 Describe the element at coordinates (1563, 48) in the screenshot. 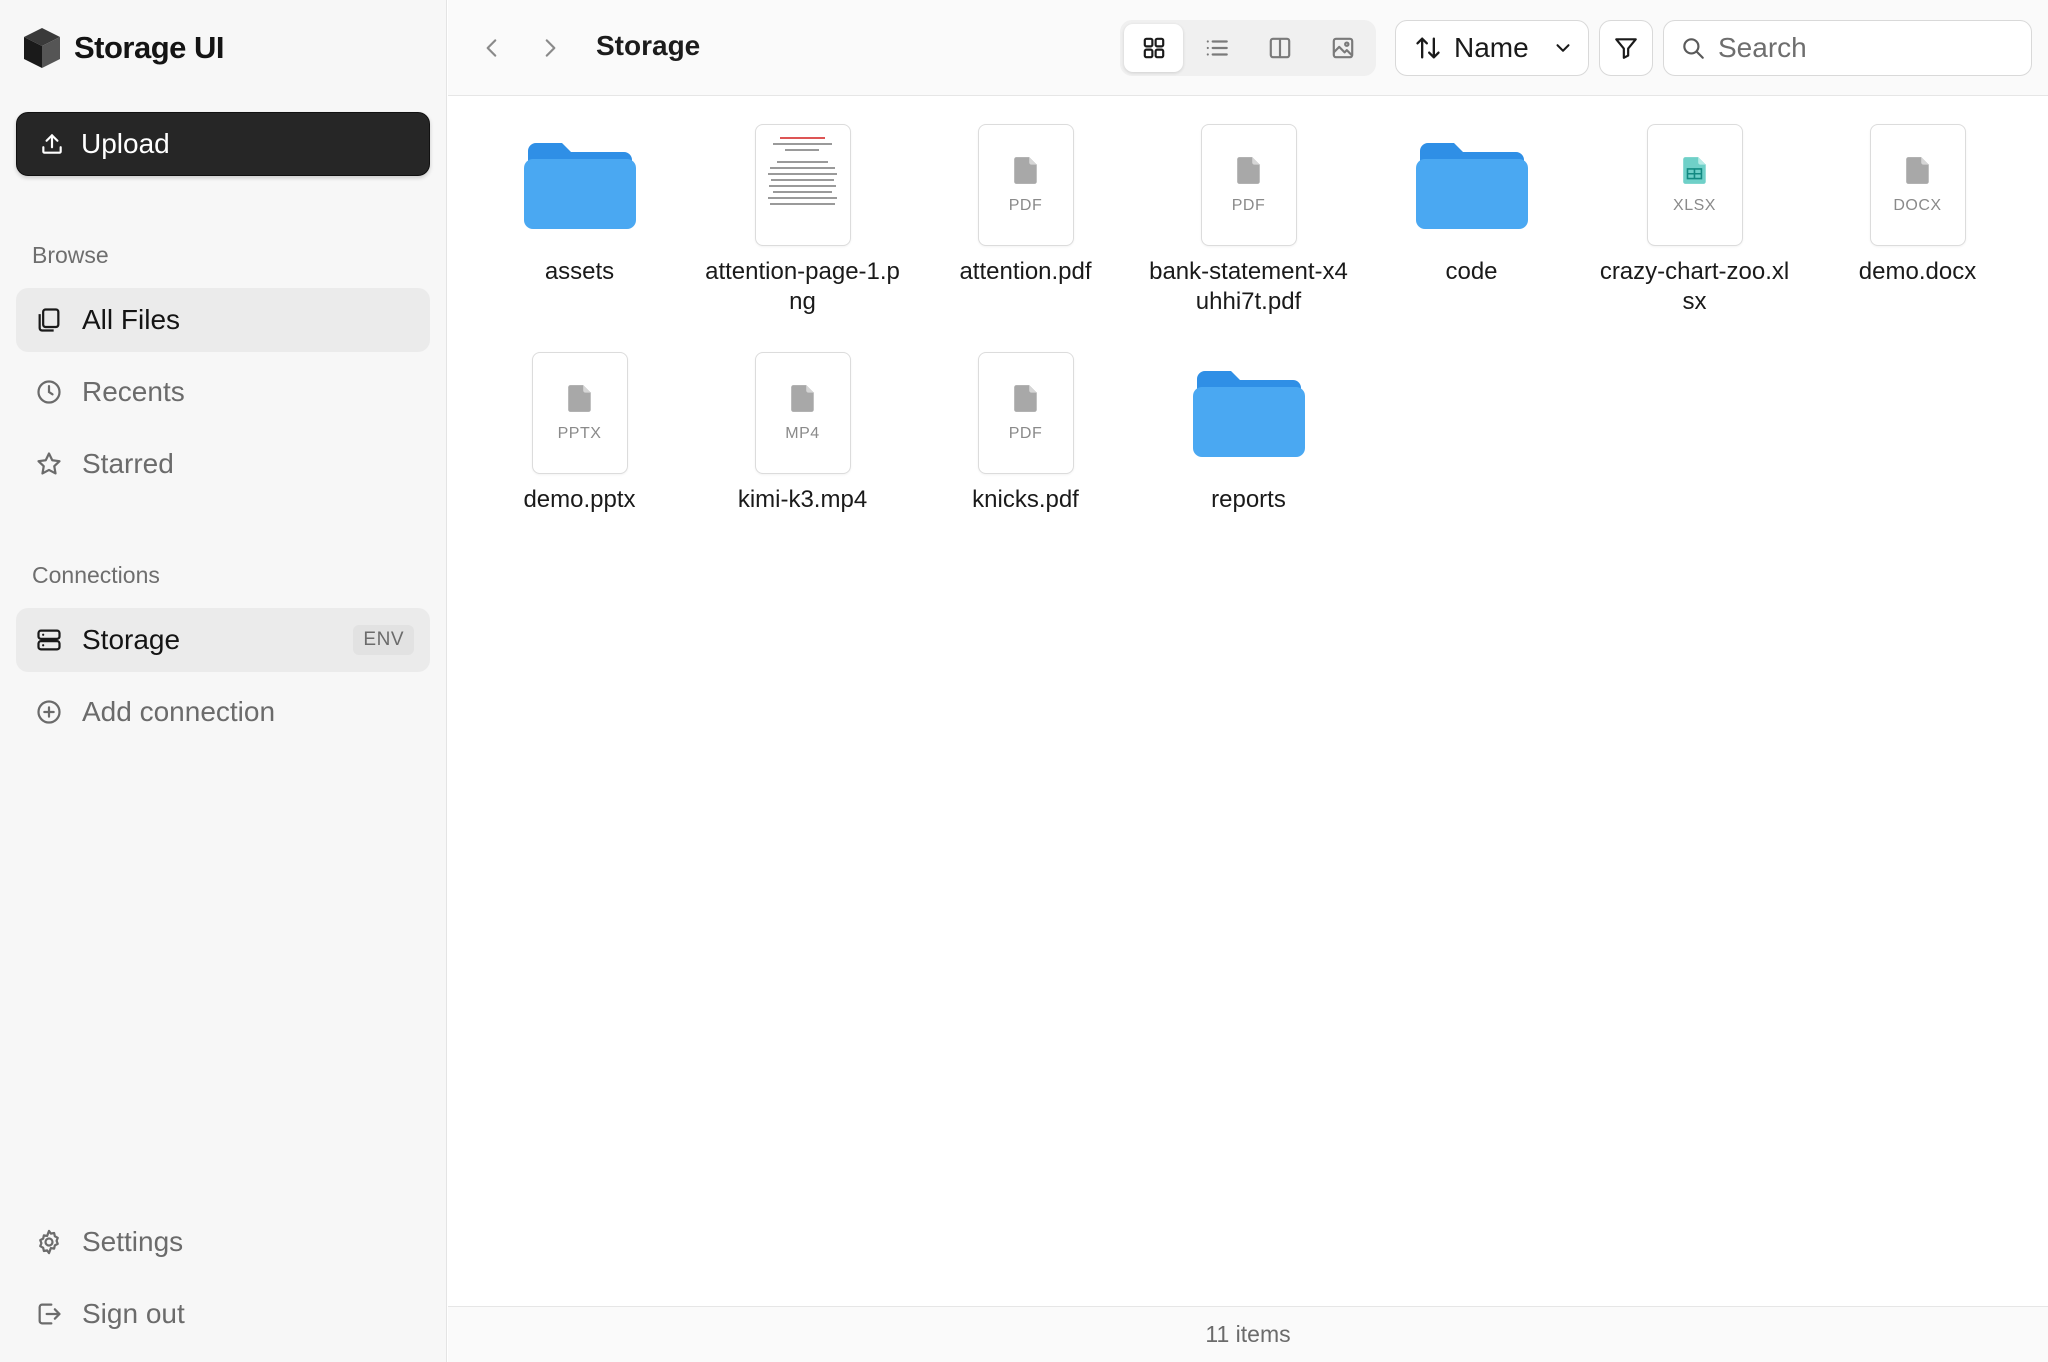

I see `chevron-down-icon` at that location.